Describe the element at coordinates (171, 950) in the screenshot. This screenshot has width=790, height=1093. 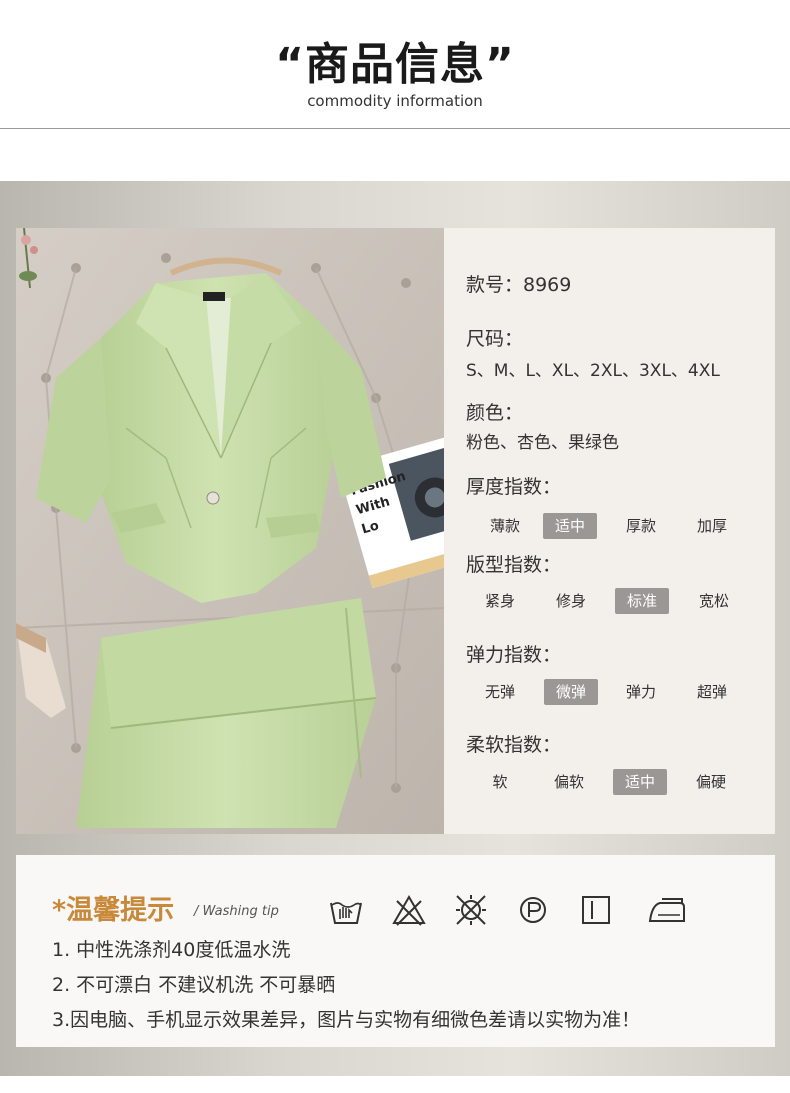
I see `care-line-1: 1. 中性洗涤剂40度低温水洗` at that location.